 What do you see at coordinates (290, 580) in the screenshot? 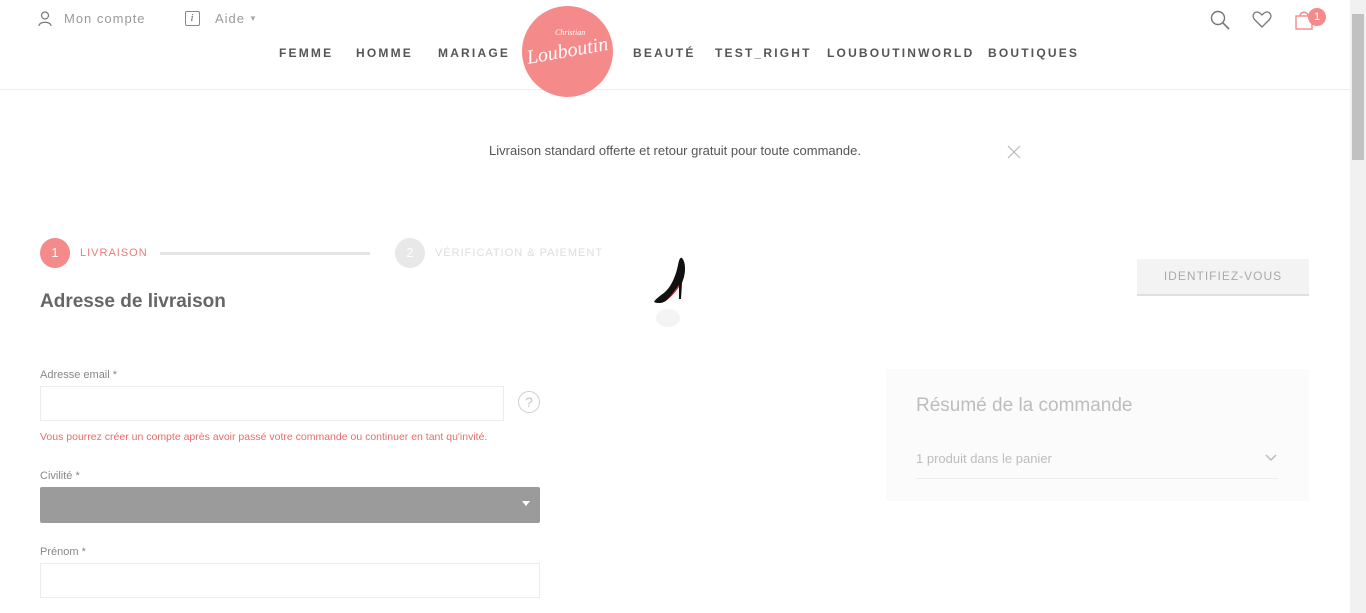
I see `firstname-field` at bounding box center [290, 580].